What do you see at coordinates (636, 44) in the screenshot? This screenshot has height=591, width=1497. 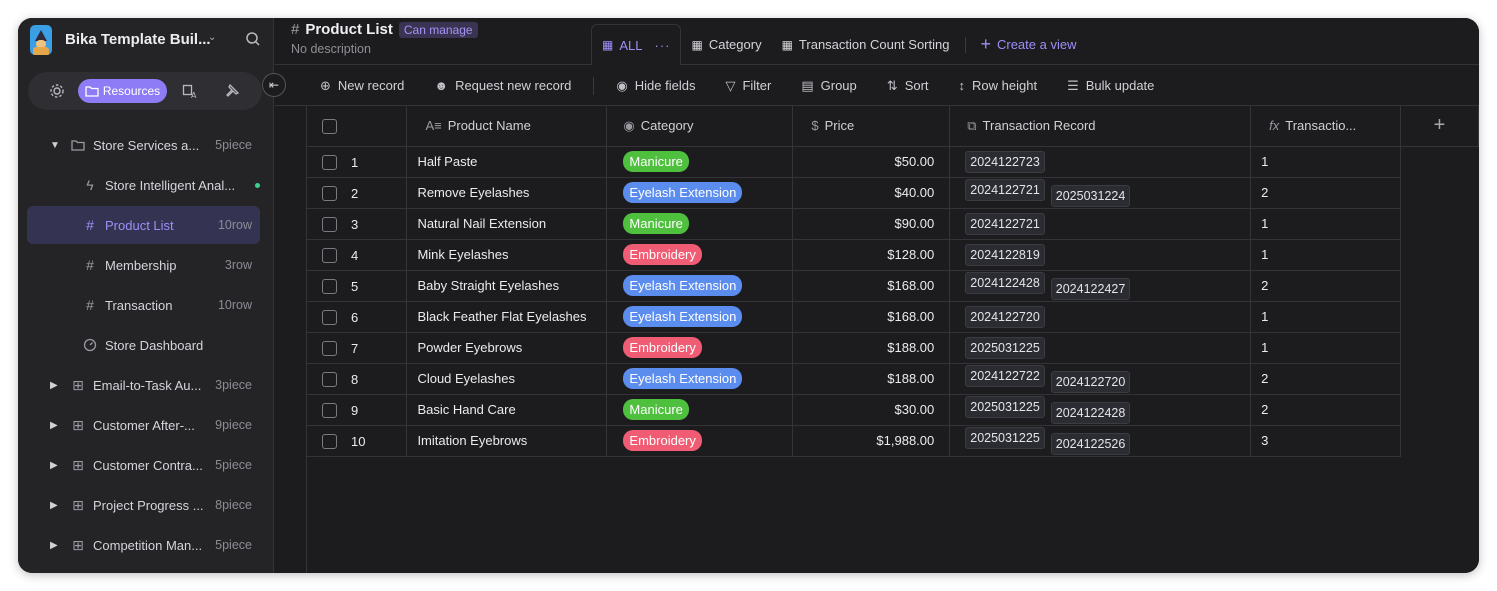 I see `tab-view-all: ▦ ALL ···` at bounding box center [636, 44].